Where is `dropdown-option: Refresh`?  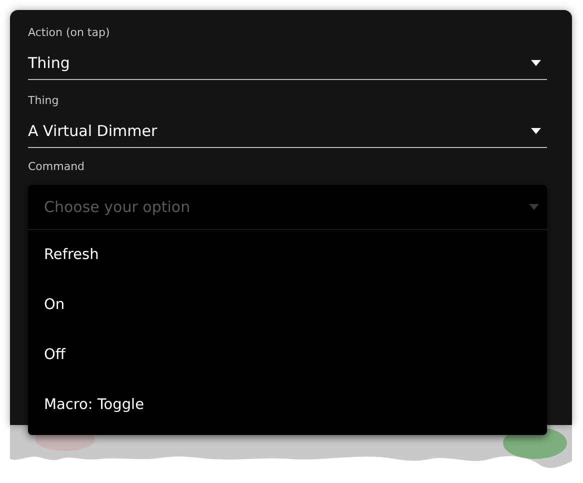 dropdown-option: Refresh is located at coordinates (287, 255).